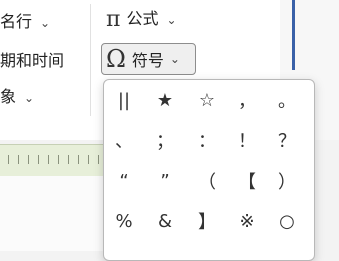 This screenshot has height=261, width=339. I want to click on symbol-cell: ；, so click(165, 140).